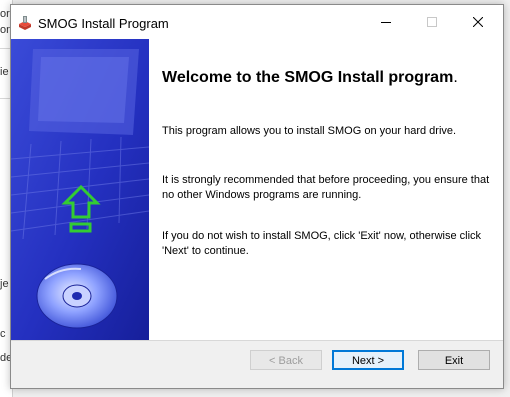 This screenshot has height=397, width=510. I want to click on window-title: SMOG Install Program, so click(103, 23).